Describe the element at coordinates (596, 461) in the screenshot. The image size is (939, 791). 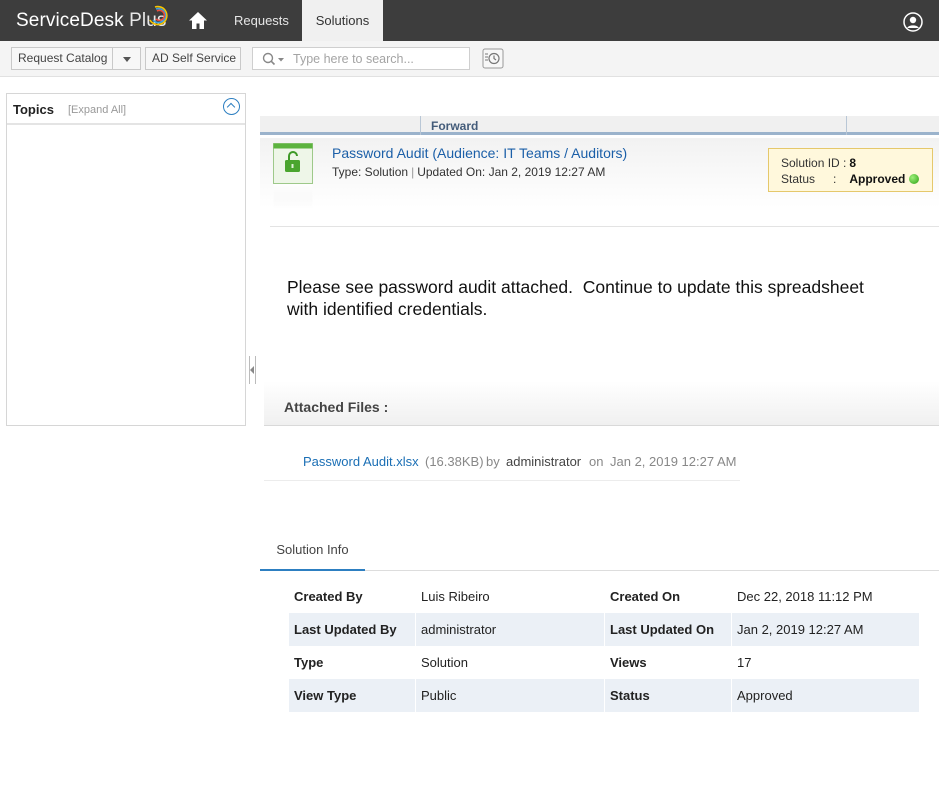
I see `attachment-on-text: on` at that location.